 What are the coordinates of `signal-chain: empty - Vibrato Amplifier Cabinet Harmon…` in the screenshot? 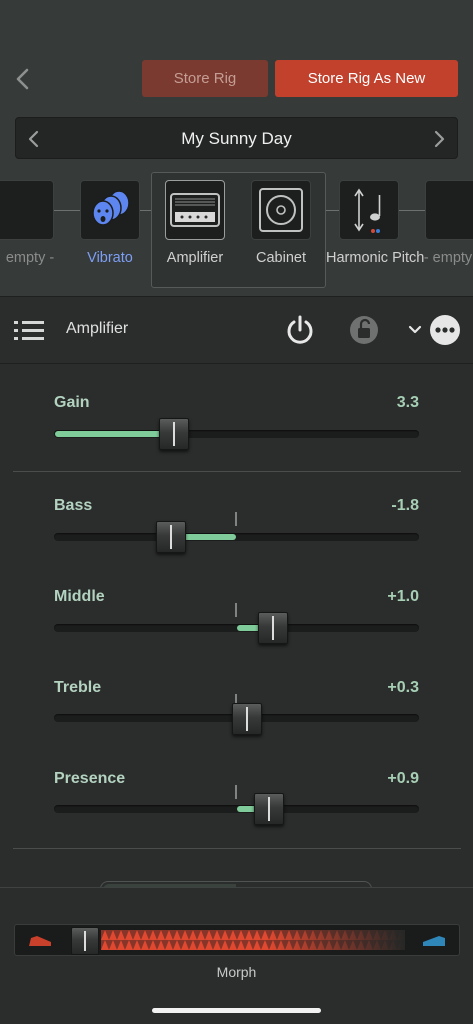 It's located at (236, 232).